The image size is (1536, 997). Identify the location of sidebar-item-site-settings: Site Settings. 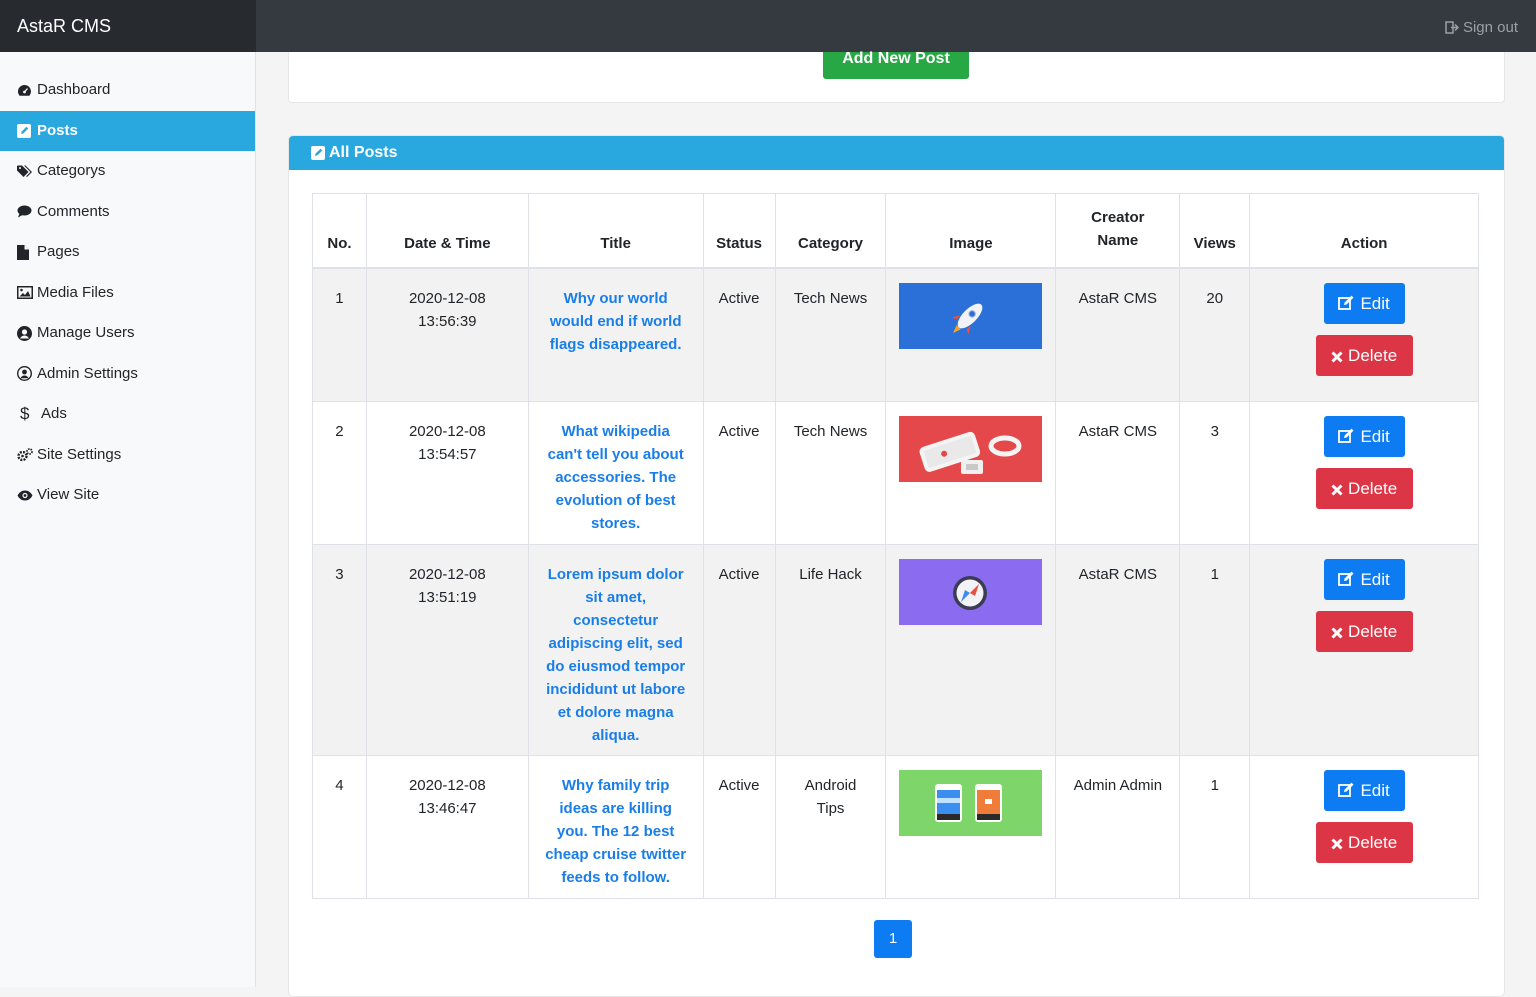
(127, 455).